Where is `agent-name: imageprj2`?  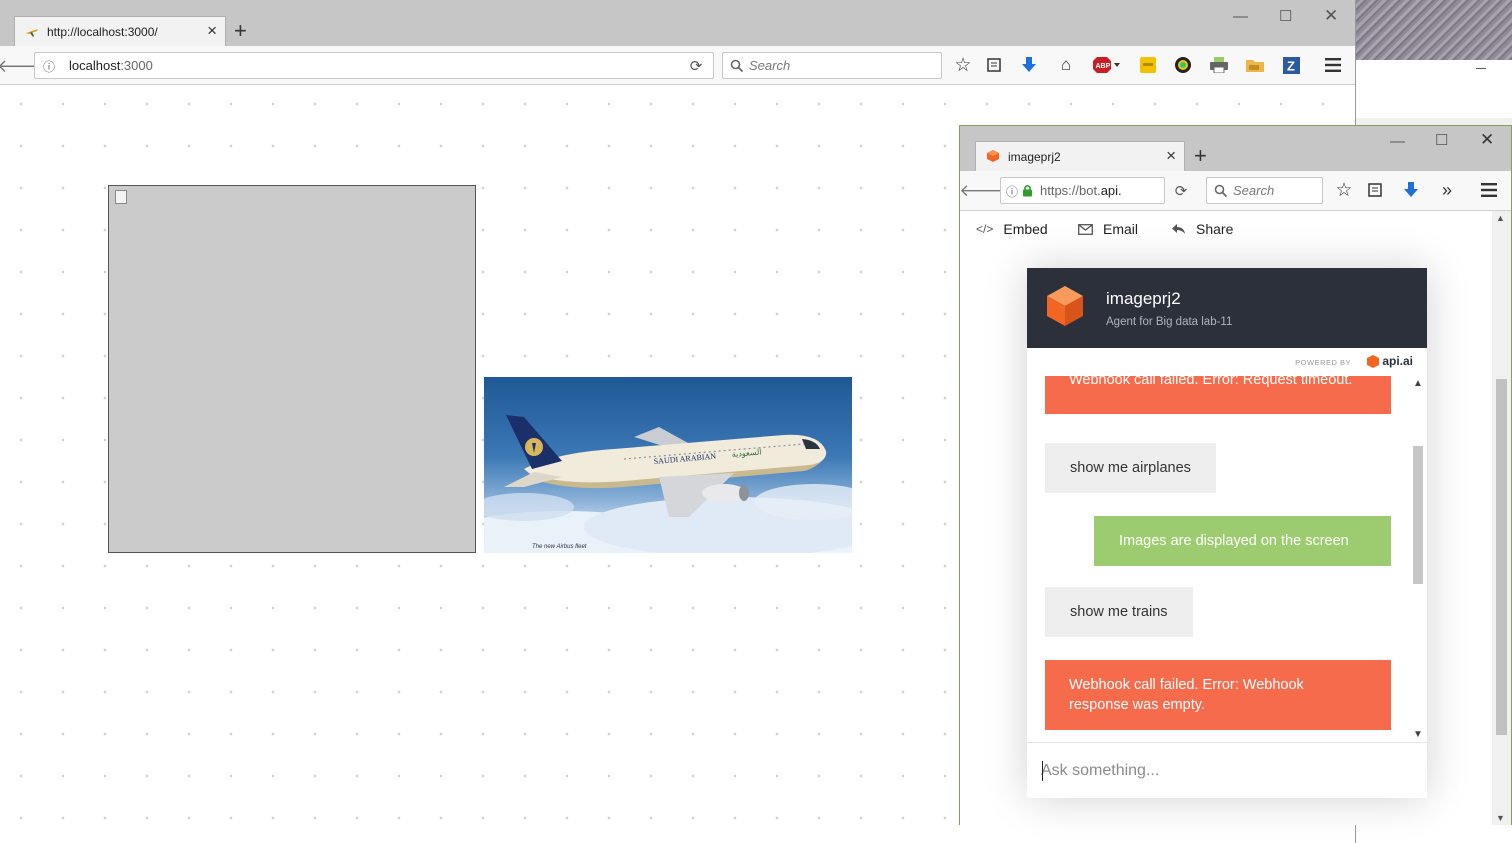
agent-name: imageprj2 is located at coordinates (1143, 298).